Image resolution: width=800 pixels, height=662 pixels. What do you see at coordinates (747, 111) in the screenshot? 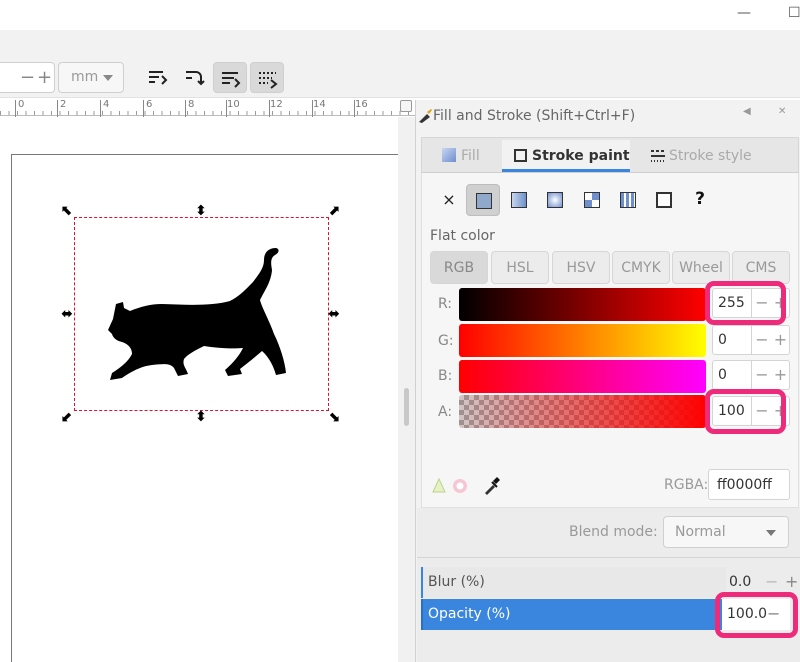
I see `panel-iconify-icon: ◀` at bounding box center [747, 111].